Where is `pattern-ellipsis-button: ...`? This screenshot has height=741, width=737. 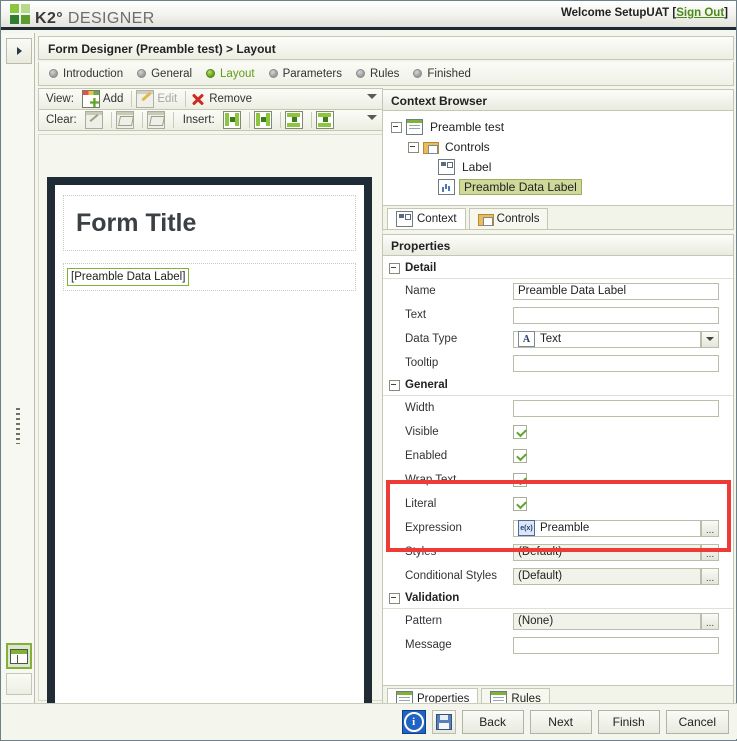 pattern-ellipsis-button: ... is located at coordinates (710, 621).